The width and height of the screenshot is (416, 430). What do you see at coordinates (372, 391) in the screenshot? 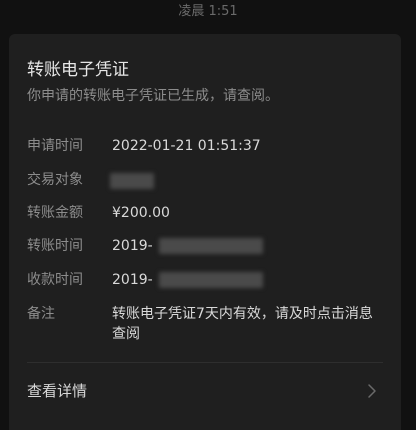
I see `chevron-right-icon` at bounding box center [372, 391].